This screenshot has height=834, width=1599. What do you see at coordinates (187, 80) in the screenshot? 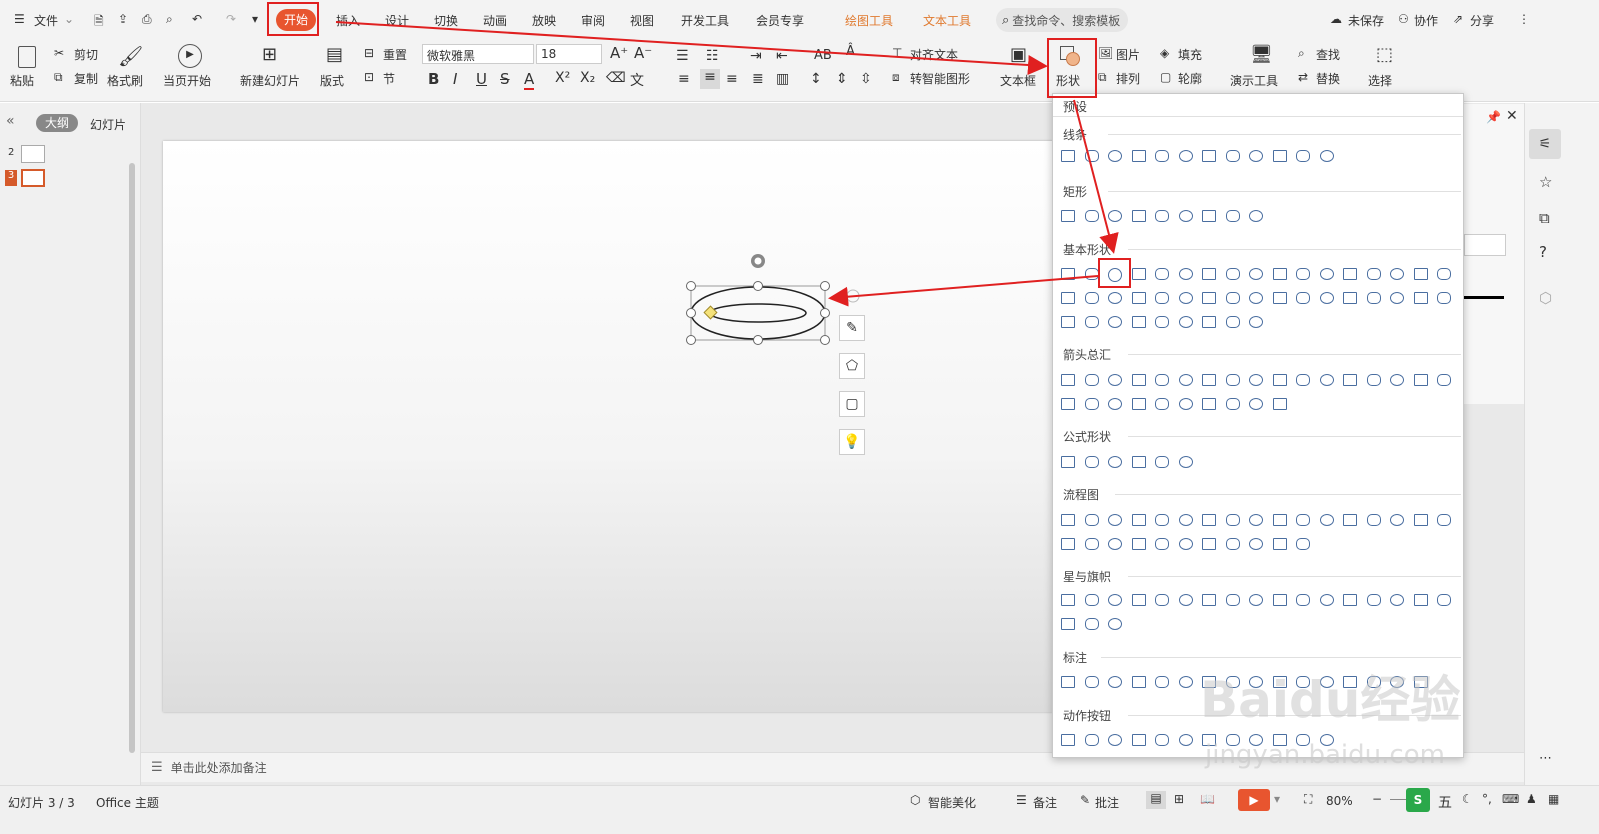
I see `from-current-button: 当页开始` at bounding box center [187, 80].